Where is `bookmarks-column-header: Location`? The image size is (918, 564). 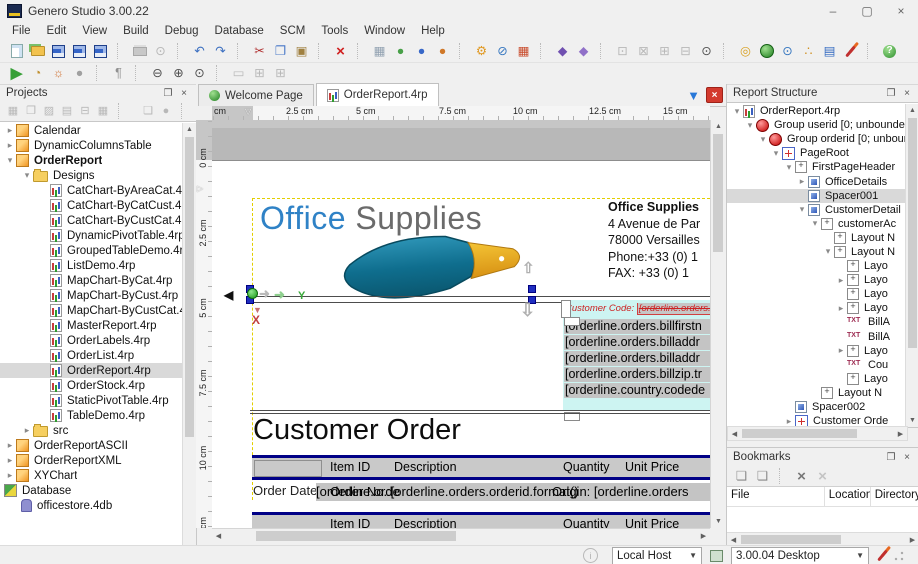 bookmarks-column-header: Location is located at coordinates (848, 496).